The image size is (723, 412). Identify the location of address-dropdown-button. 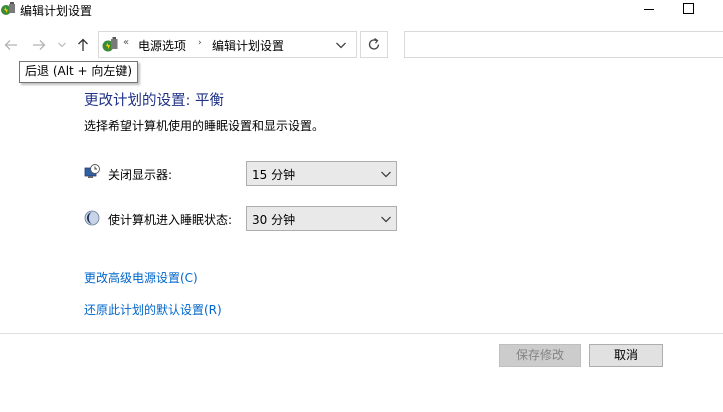
(341, 45).